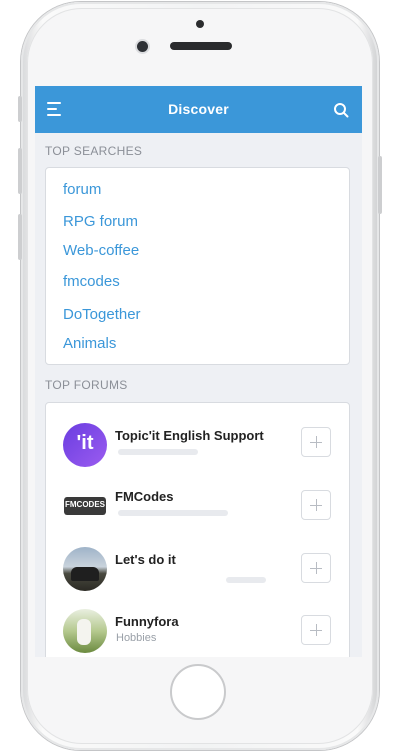 This screenshot has height=755, width=400. Describe the element at coordinates (85, 631) in the screenshot. I see `outdoor-photo` at that location.